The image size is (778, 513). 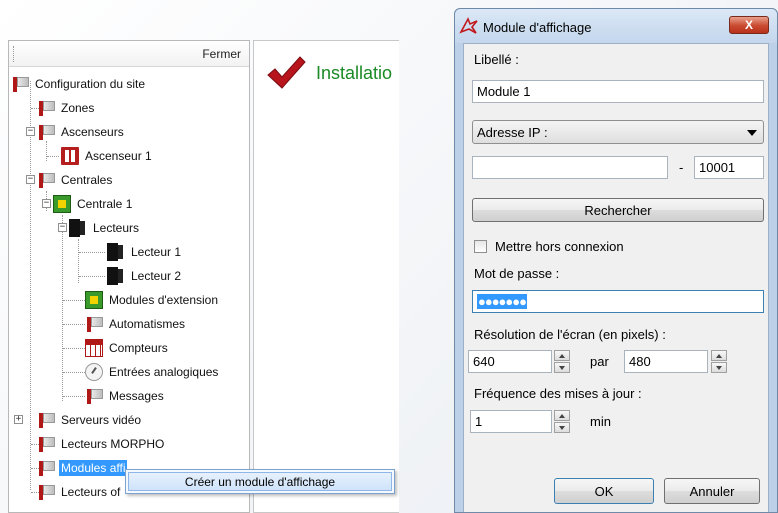 I want to click on tree-item-lecteur-1: Lecteur 1, so click(x=145, y=252).